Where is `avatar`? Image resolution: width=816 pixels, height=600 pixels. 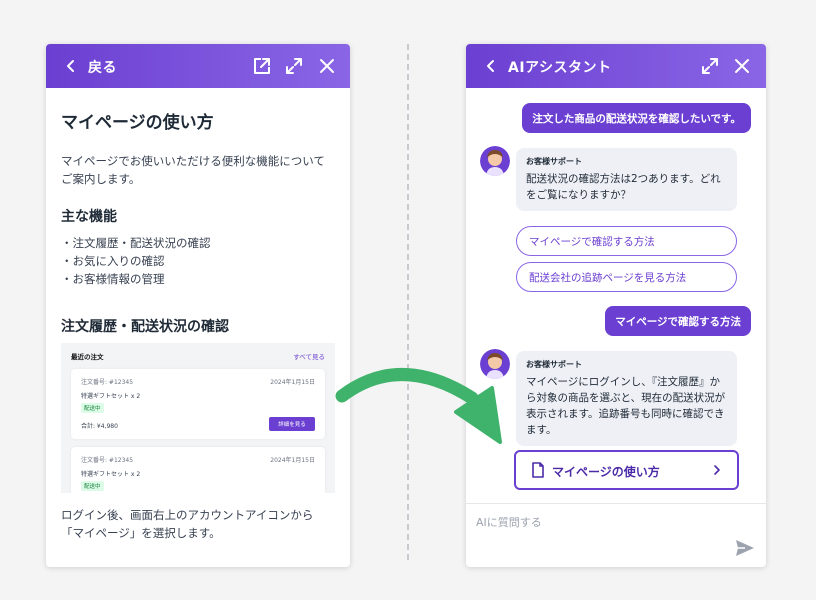 avatar is located at coordinates (495, 161).